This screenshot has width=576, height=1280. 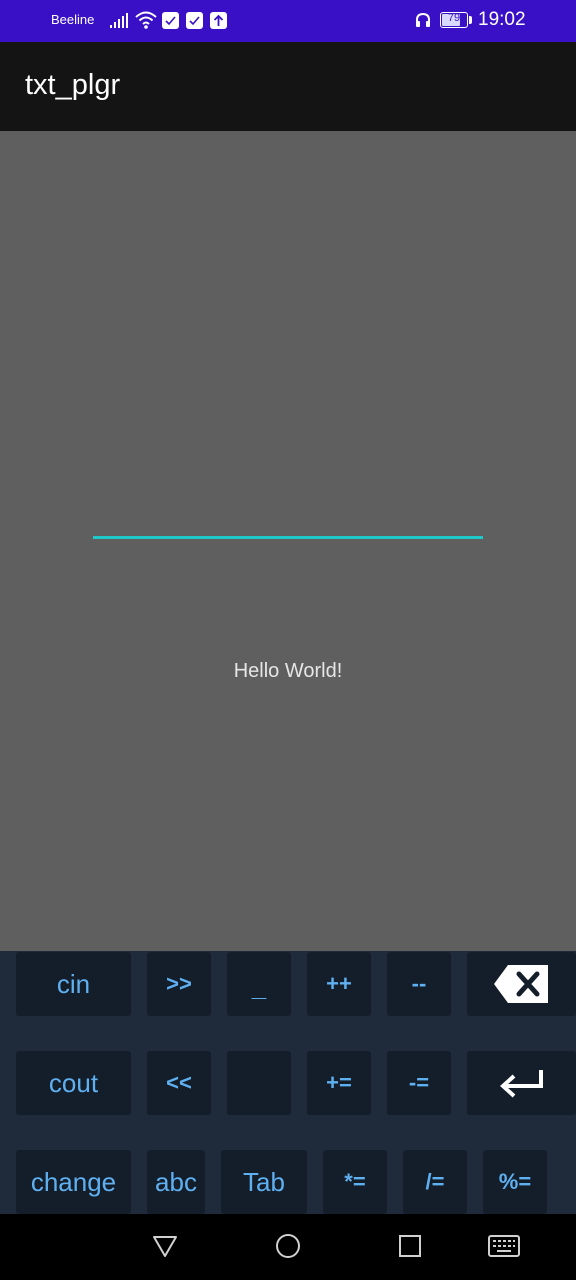 I want to click on clock: 19:02, so click(x=502, y=19).